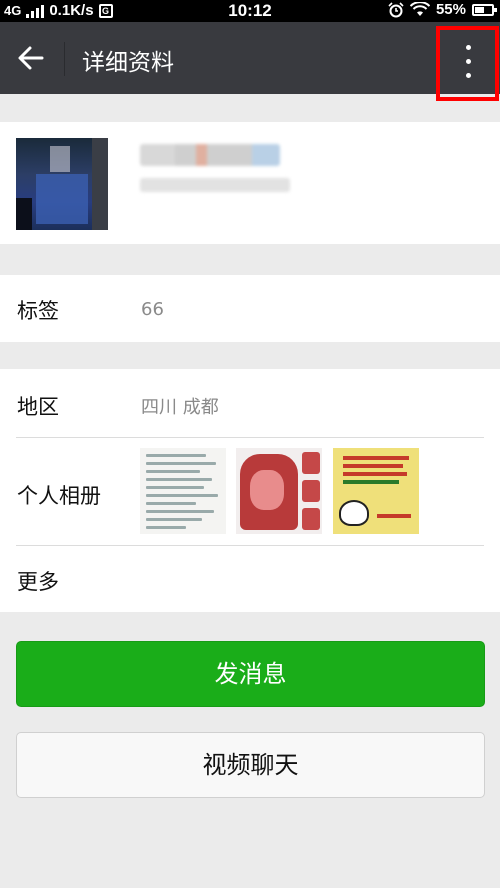 This screenshot has width=500, height=888. I want to click on more-label: 更多, so click(38, 582).